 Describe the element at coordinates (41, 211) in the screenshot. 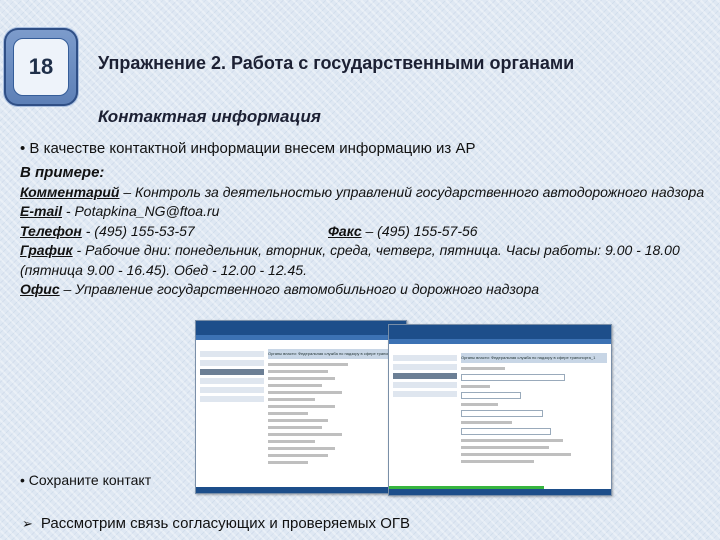

I see `email-label: E-mail` at that location.